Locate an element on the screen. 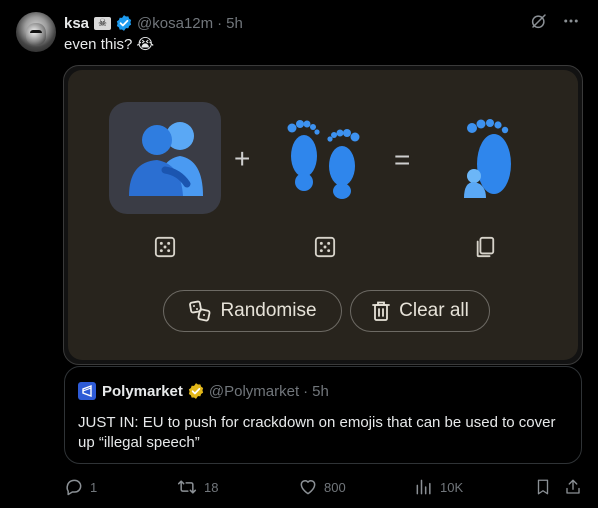  post-top-actions is located at coordinates (555, 21).